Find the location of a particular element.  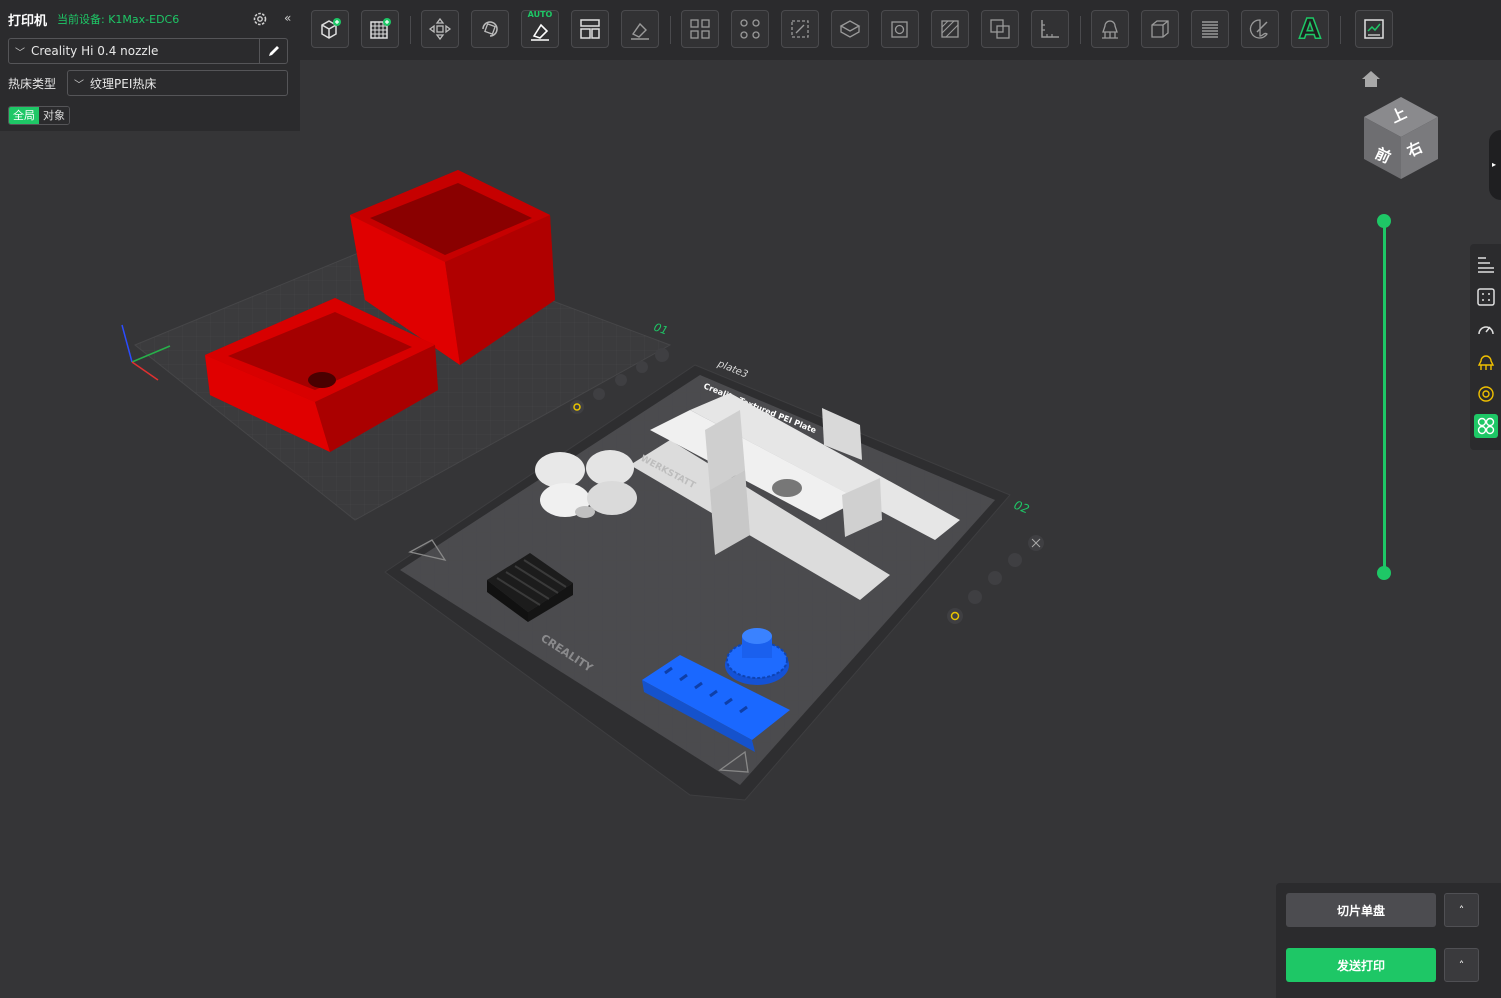

layer-slider is located at coordinates (1384, 397).